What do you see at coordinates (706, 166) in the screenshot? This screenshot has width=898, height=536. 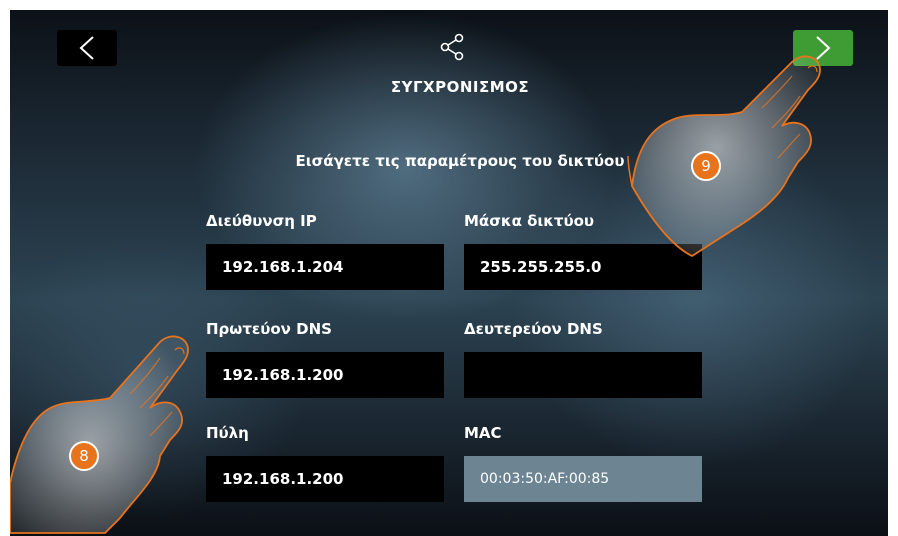 I see `step-9-badge: 9` at bounding box center [706, 166].